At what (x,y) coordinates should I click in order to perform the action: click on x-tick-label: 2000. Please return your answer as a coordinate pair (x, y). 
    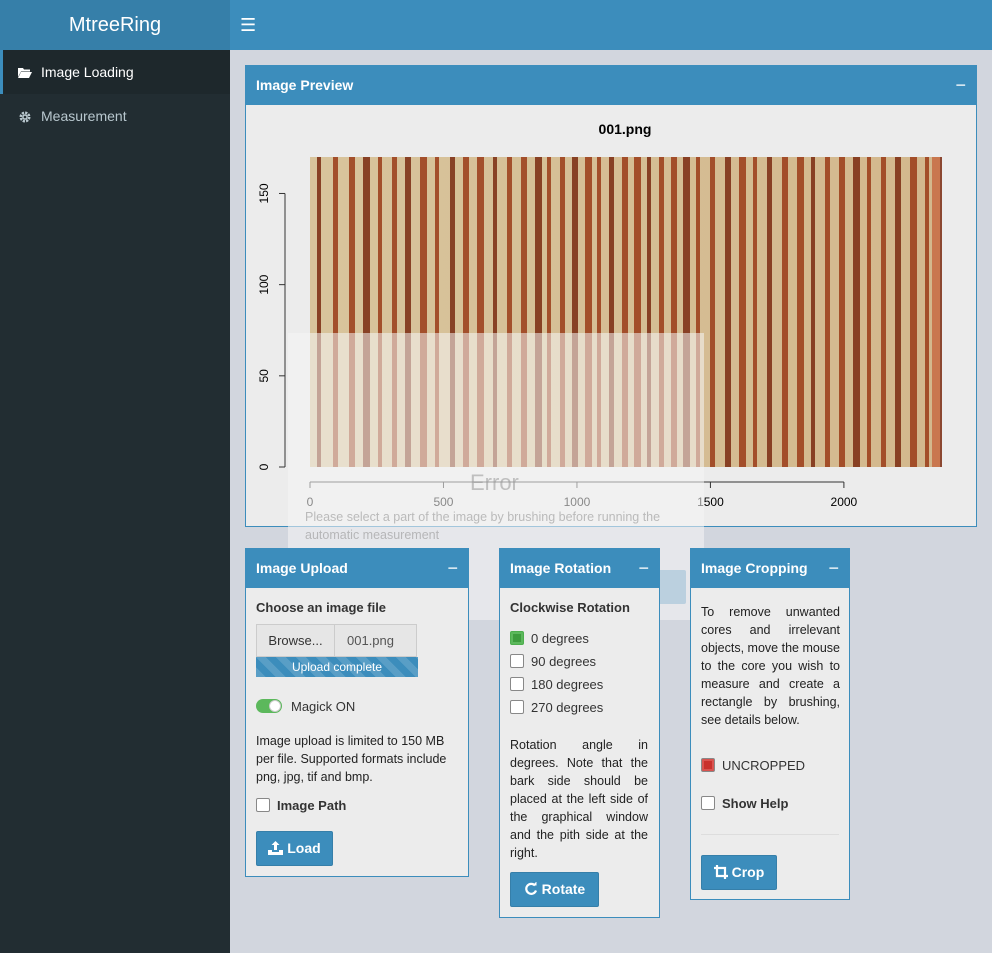
    Looking at the image, I should click on (844, 502).